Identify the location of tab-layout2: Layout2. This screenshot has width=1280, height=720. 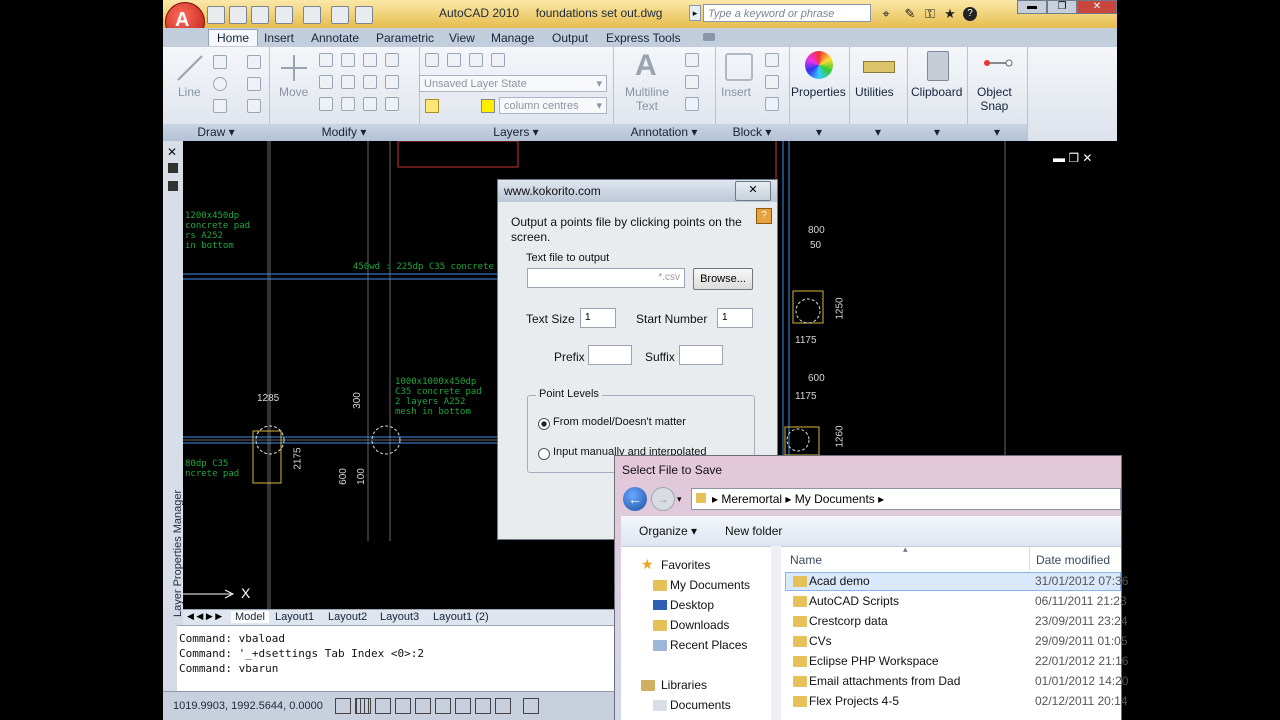
(347, 617).